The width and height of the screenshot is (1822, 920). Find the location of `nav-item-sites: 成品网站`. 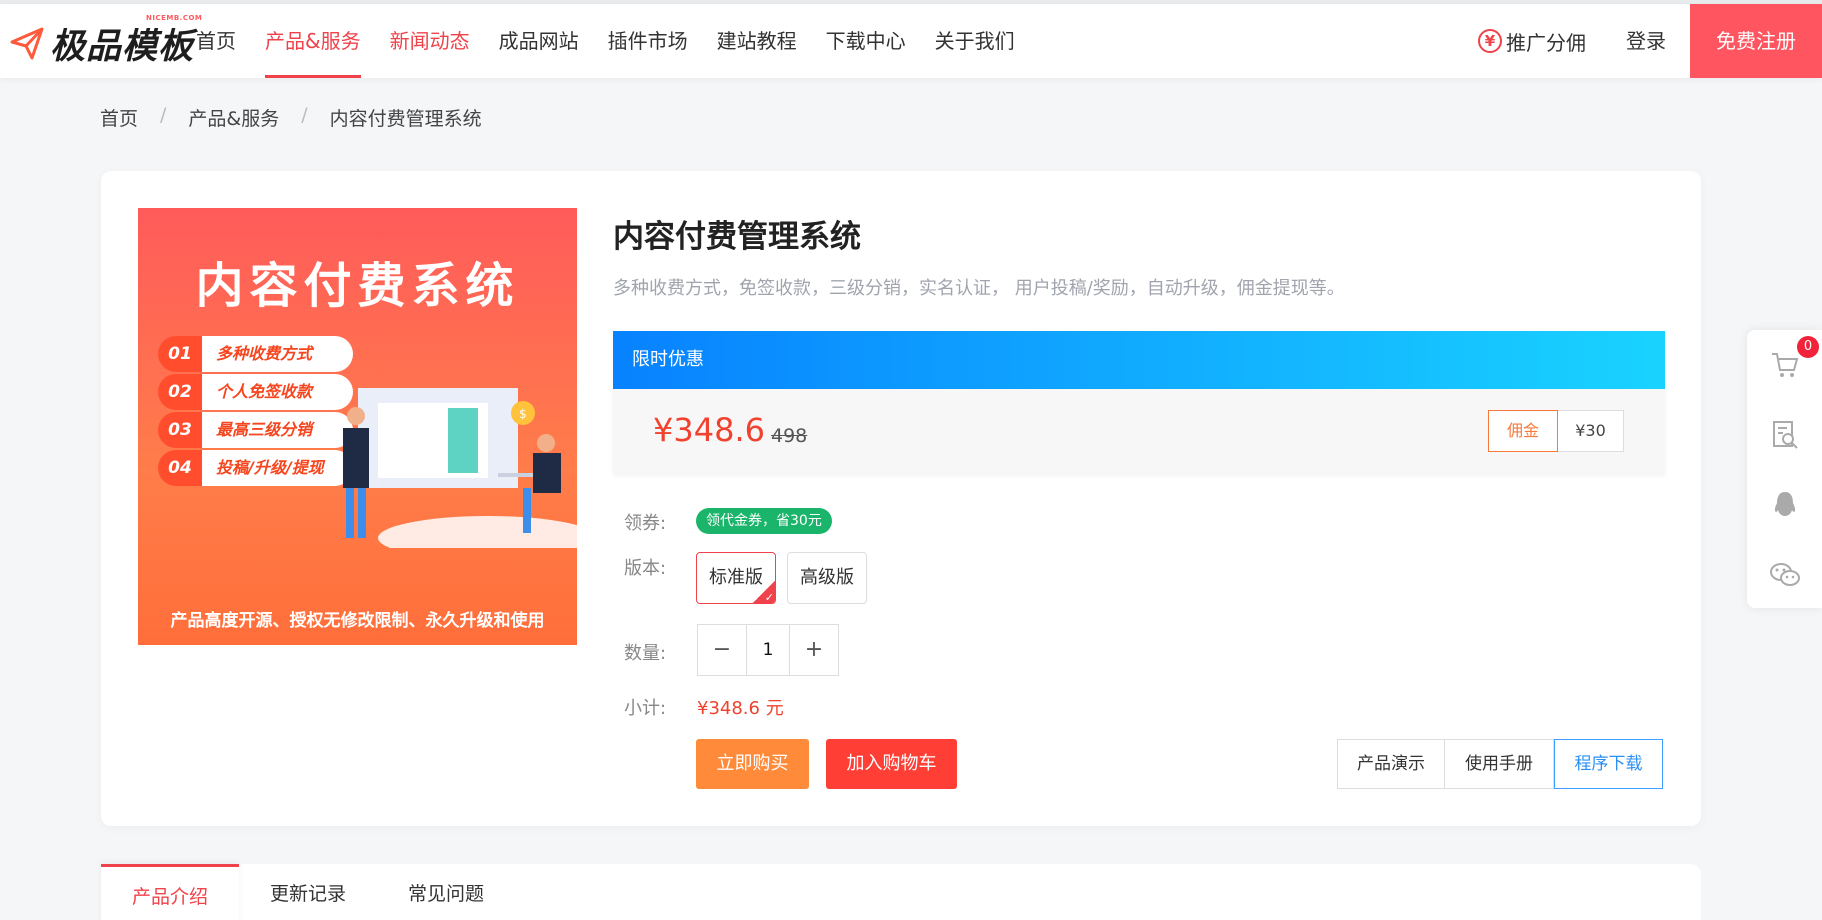

nav-item-sites: 成品网站 is located at coordinates (539, 41).